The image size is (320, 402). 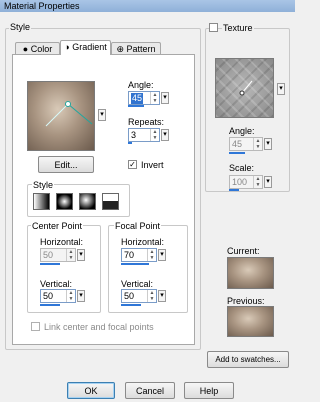 I want to click on linear-style-button, so click(x=41, y=201).